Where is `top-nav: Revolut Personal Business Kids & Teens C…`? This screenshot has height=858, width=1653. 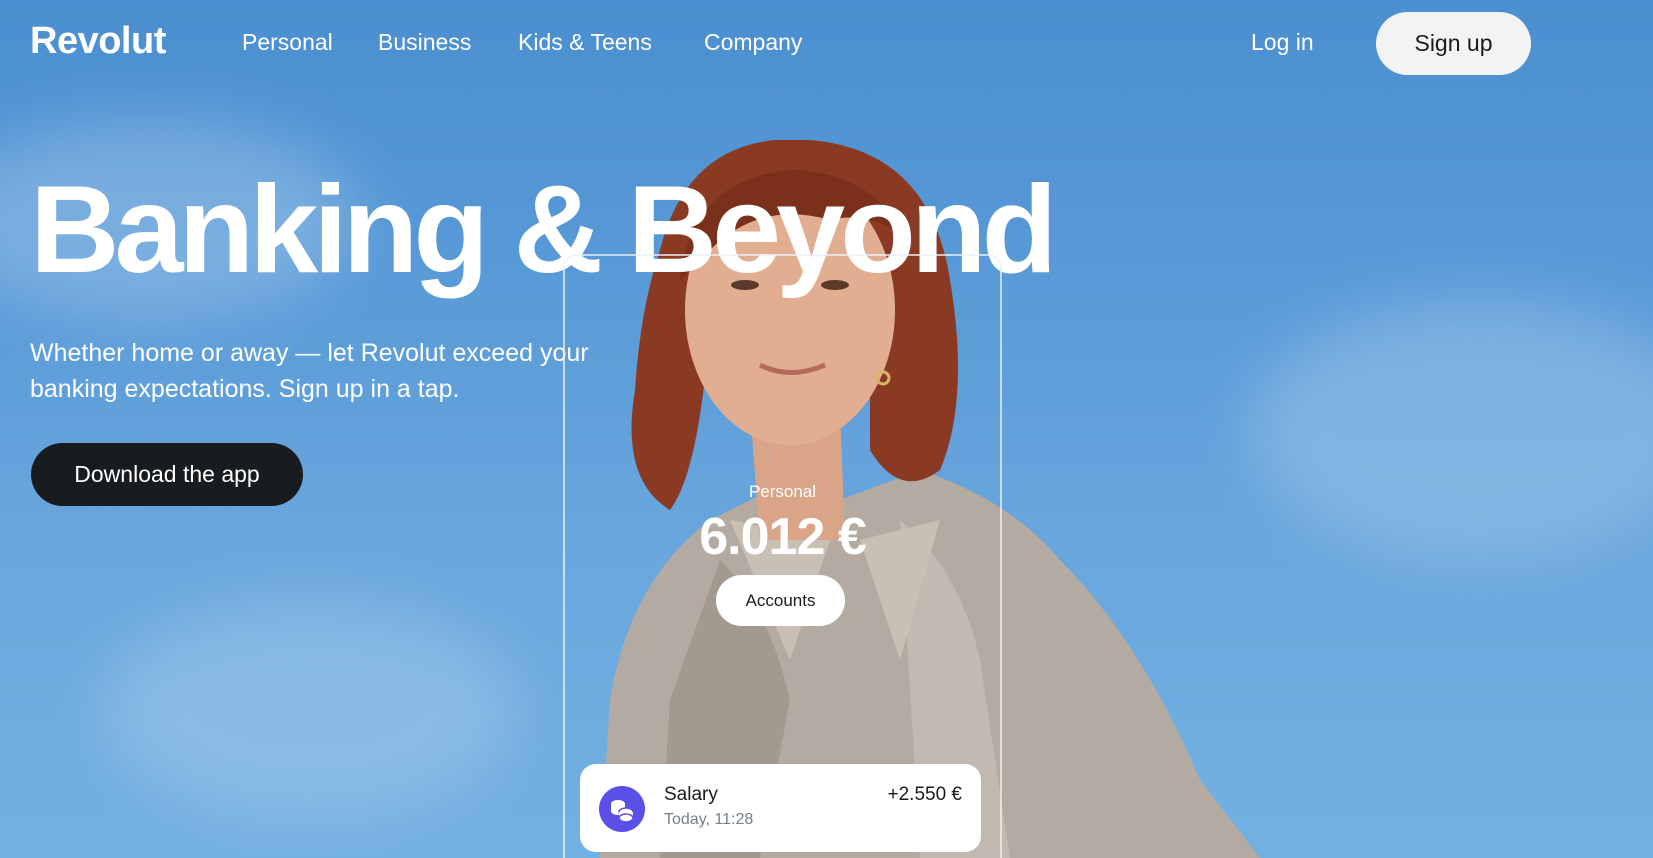
top-nav: Revolut Personal Business Kids & Teens C… is located at coordinates (826, 44).